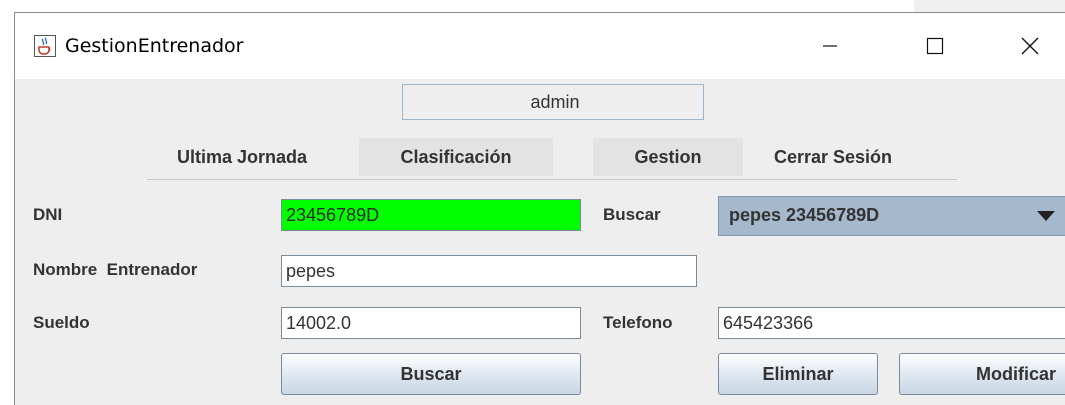  What do you see at coordinates (431, 374) in the screenshot?
I see `buscar-button: Buscar` at bounding box center [431, 374].